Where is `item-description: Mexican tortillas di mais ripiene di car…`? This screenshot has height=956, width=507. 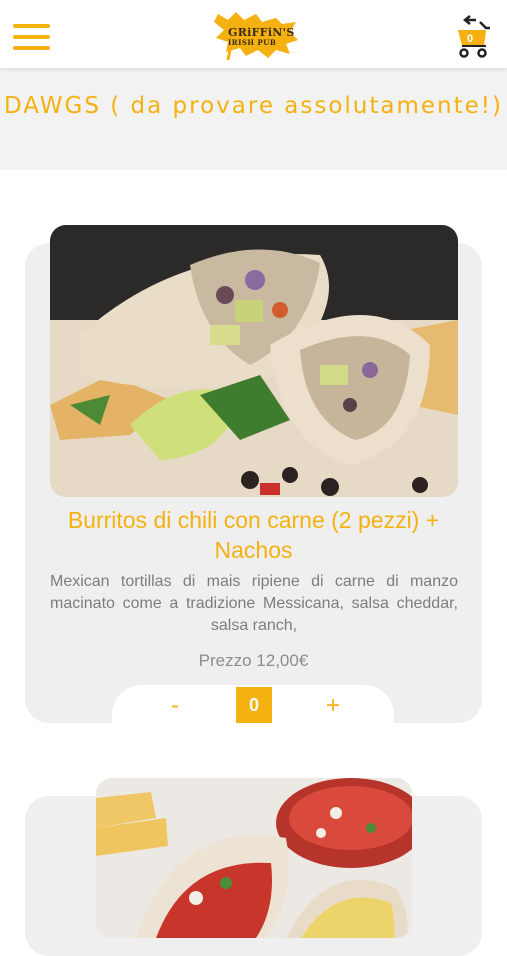 item-description: Mexican tortillas di mais ripiene di car… is located at coordinates (254, 603).